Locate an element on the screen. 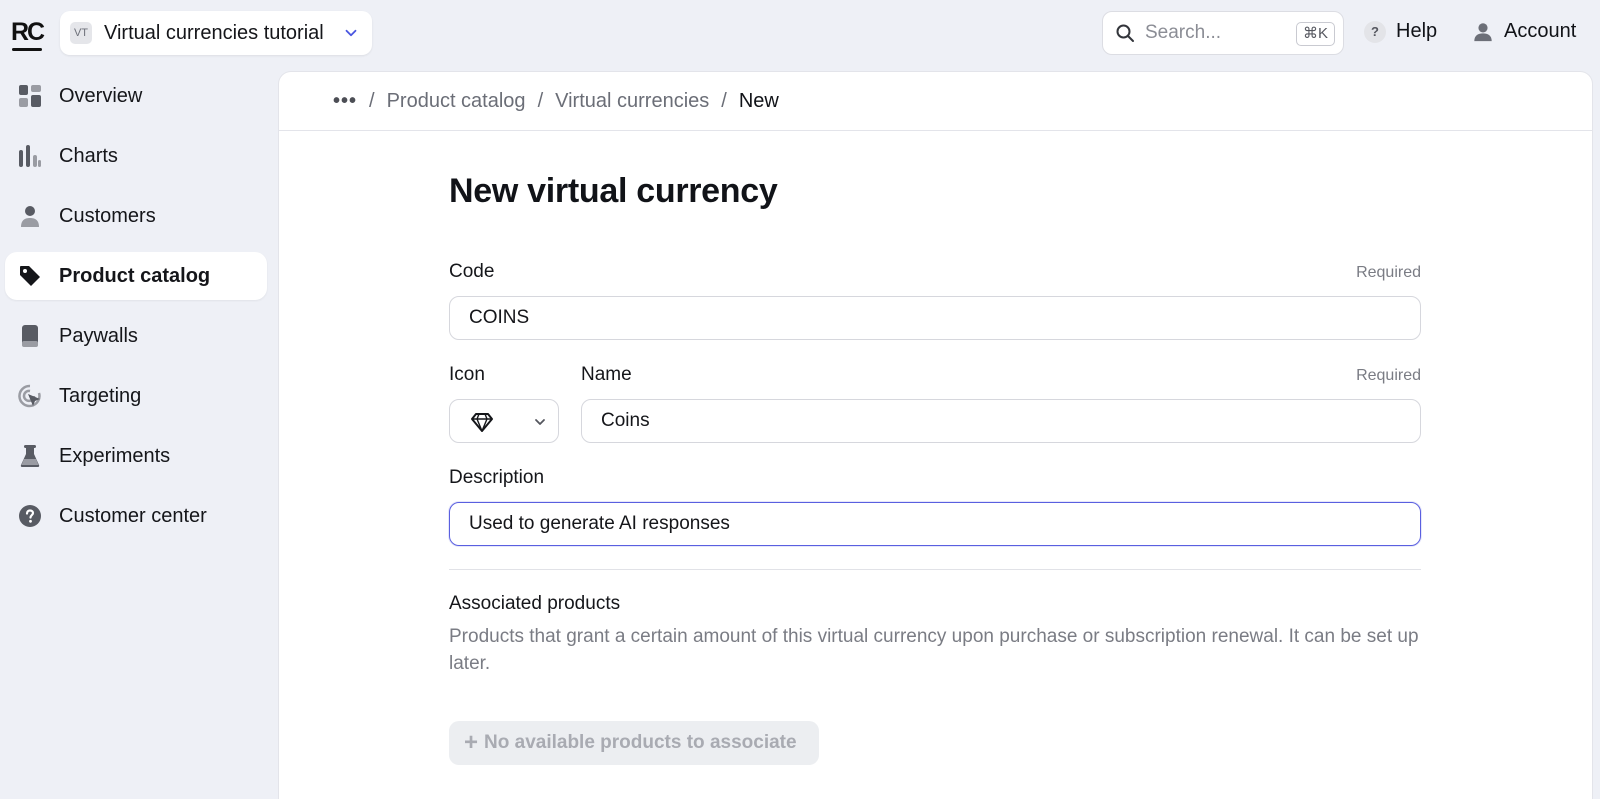  associate-products-label: No available products to associate is located at coordinates (640, 742).